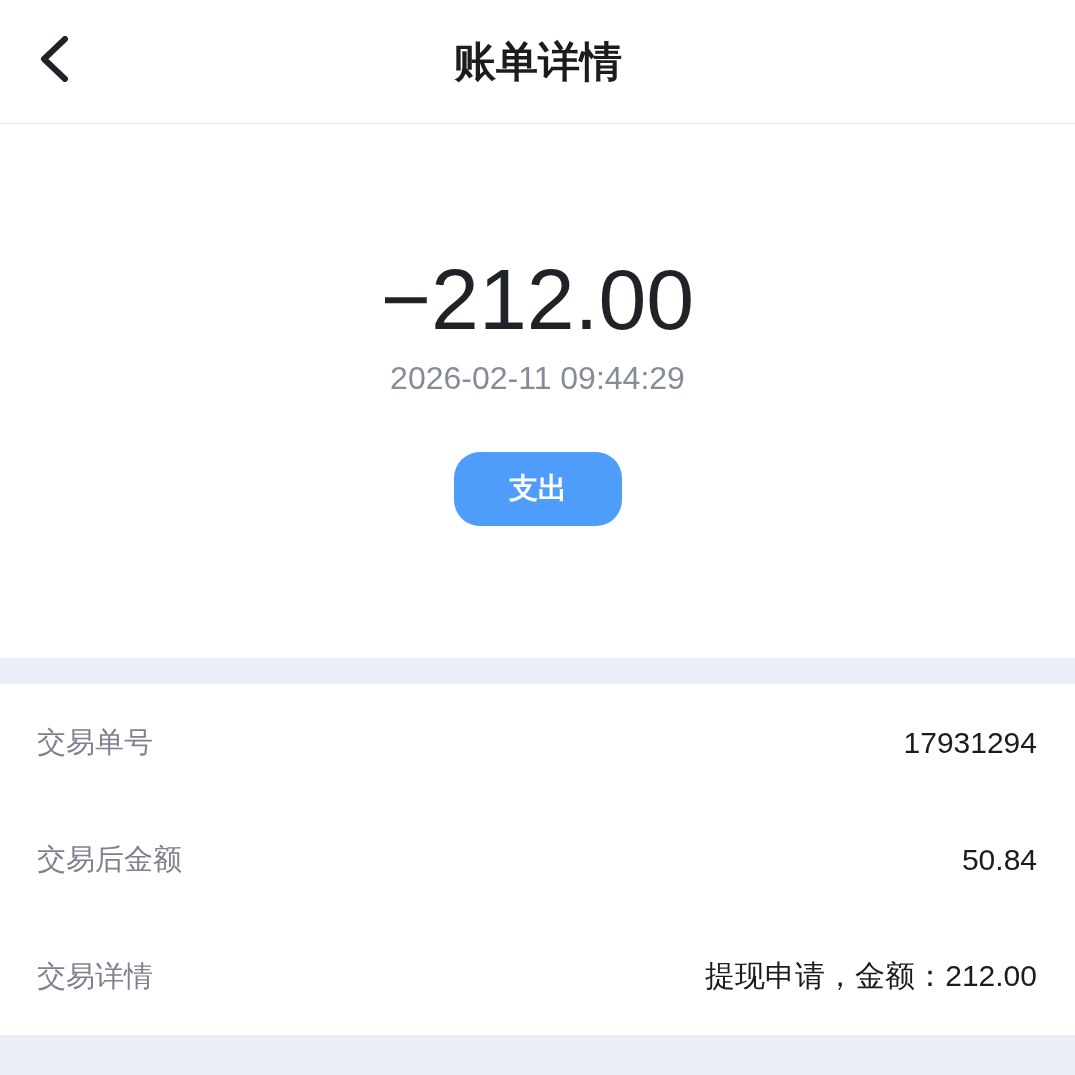 The height and width of the screenshot is (1075, 1075). I want to click on page-title: 账单详情, so click(537, 61).